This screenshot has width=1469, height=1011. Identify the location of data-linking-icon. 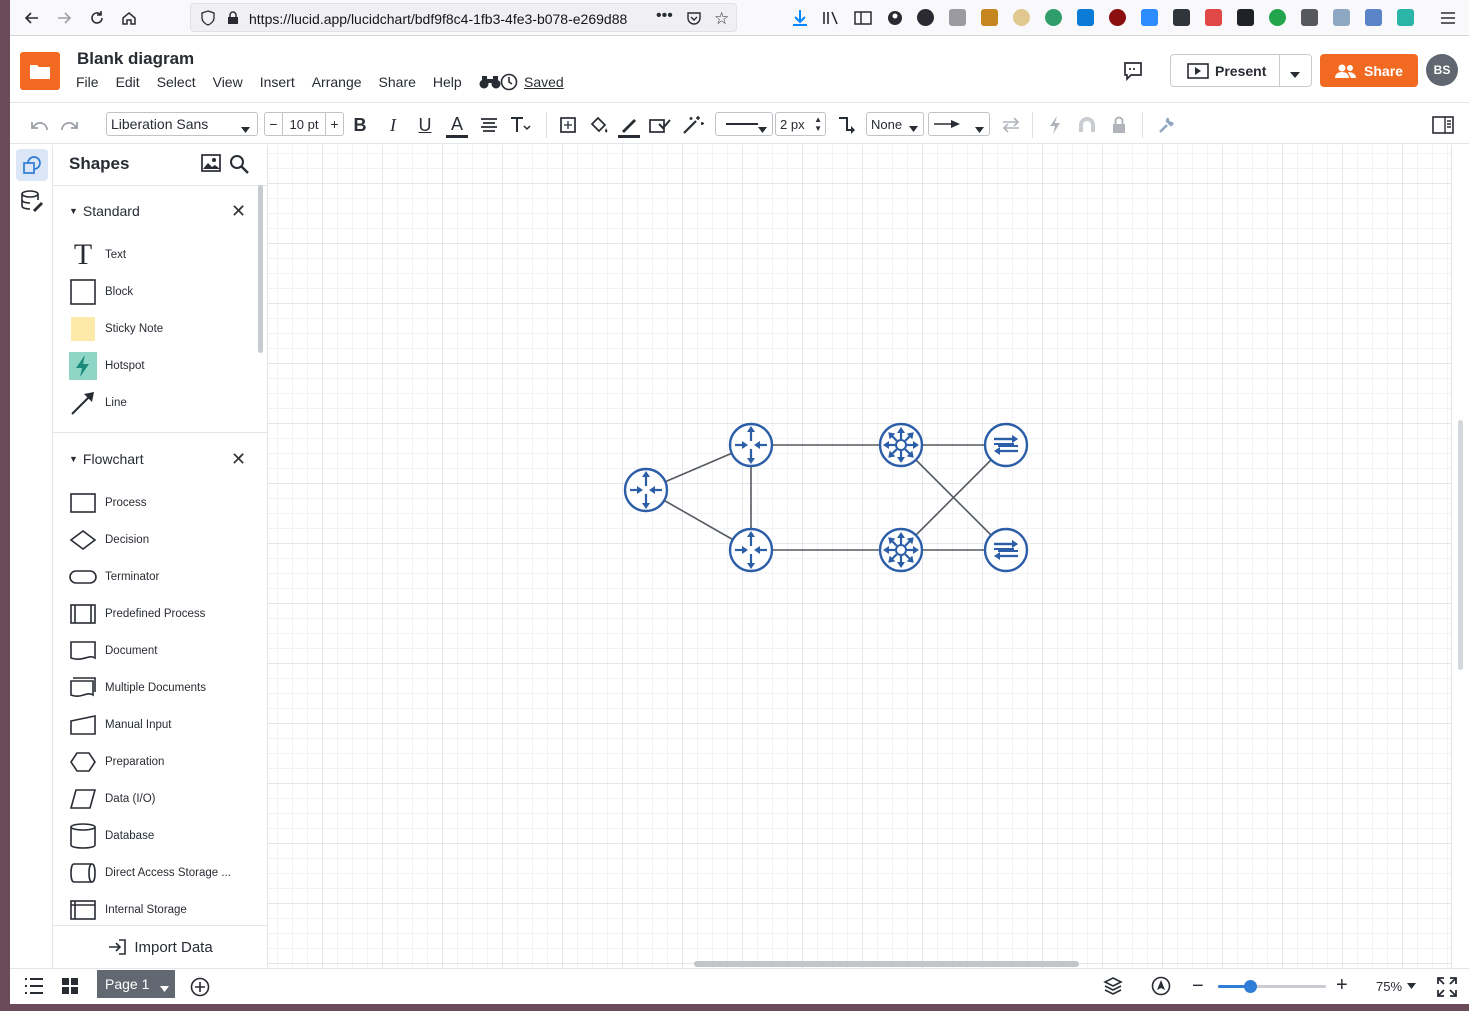
(32, 203).